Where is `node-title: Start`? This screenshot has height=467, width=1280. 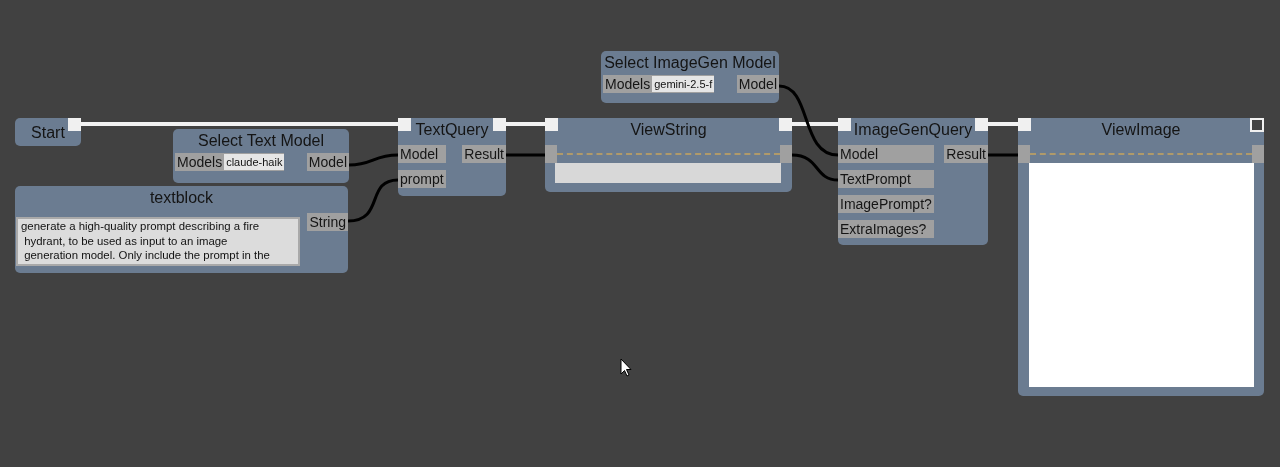
node-title: Start is located at coordinates (48, 132).